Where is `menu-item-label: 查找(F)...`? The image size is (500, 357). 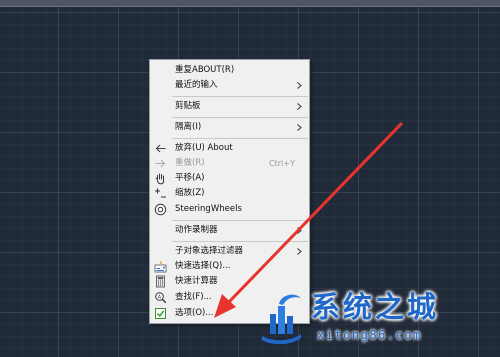 menu-item-label: 查找(F)... is located at coordinates (193, 297).